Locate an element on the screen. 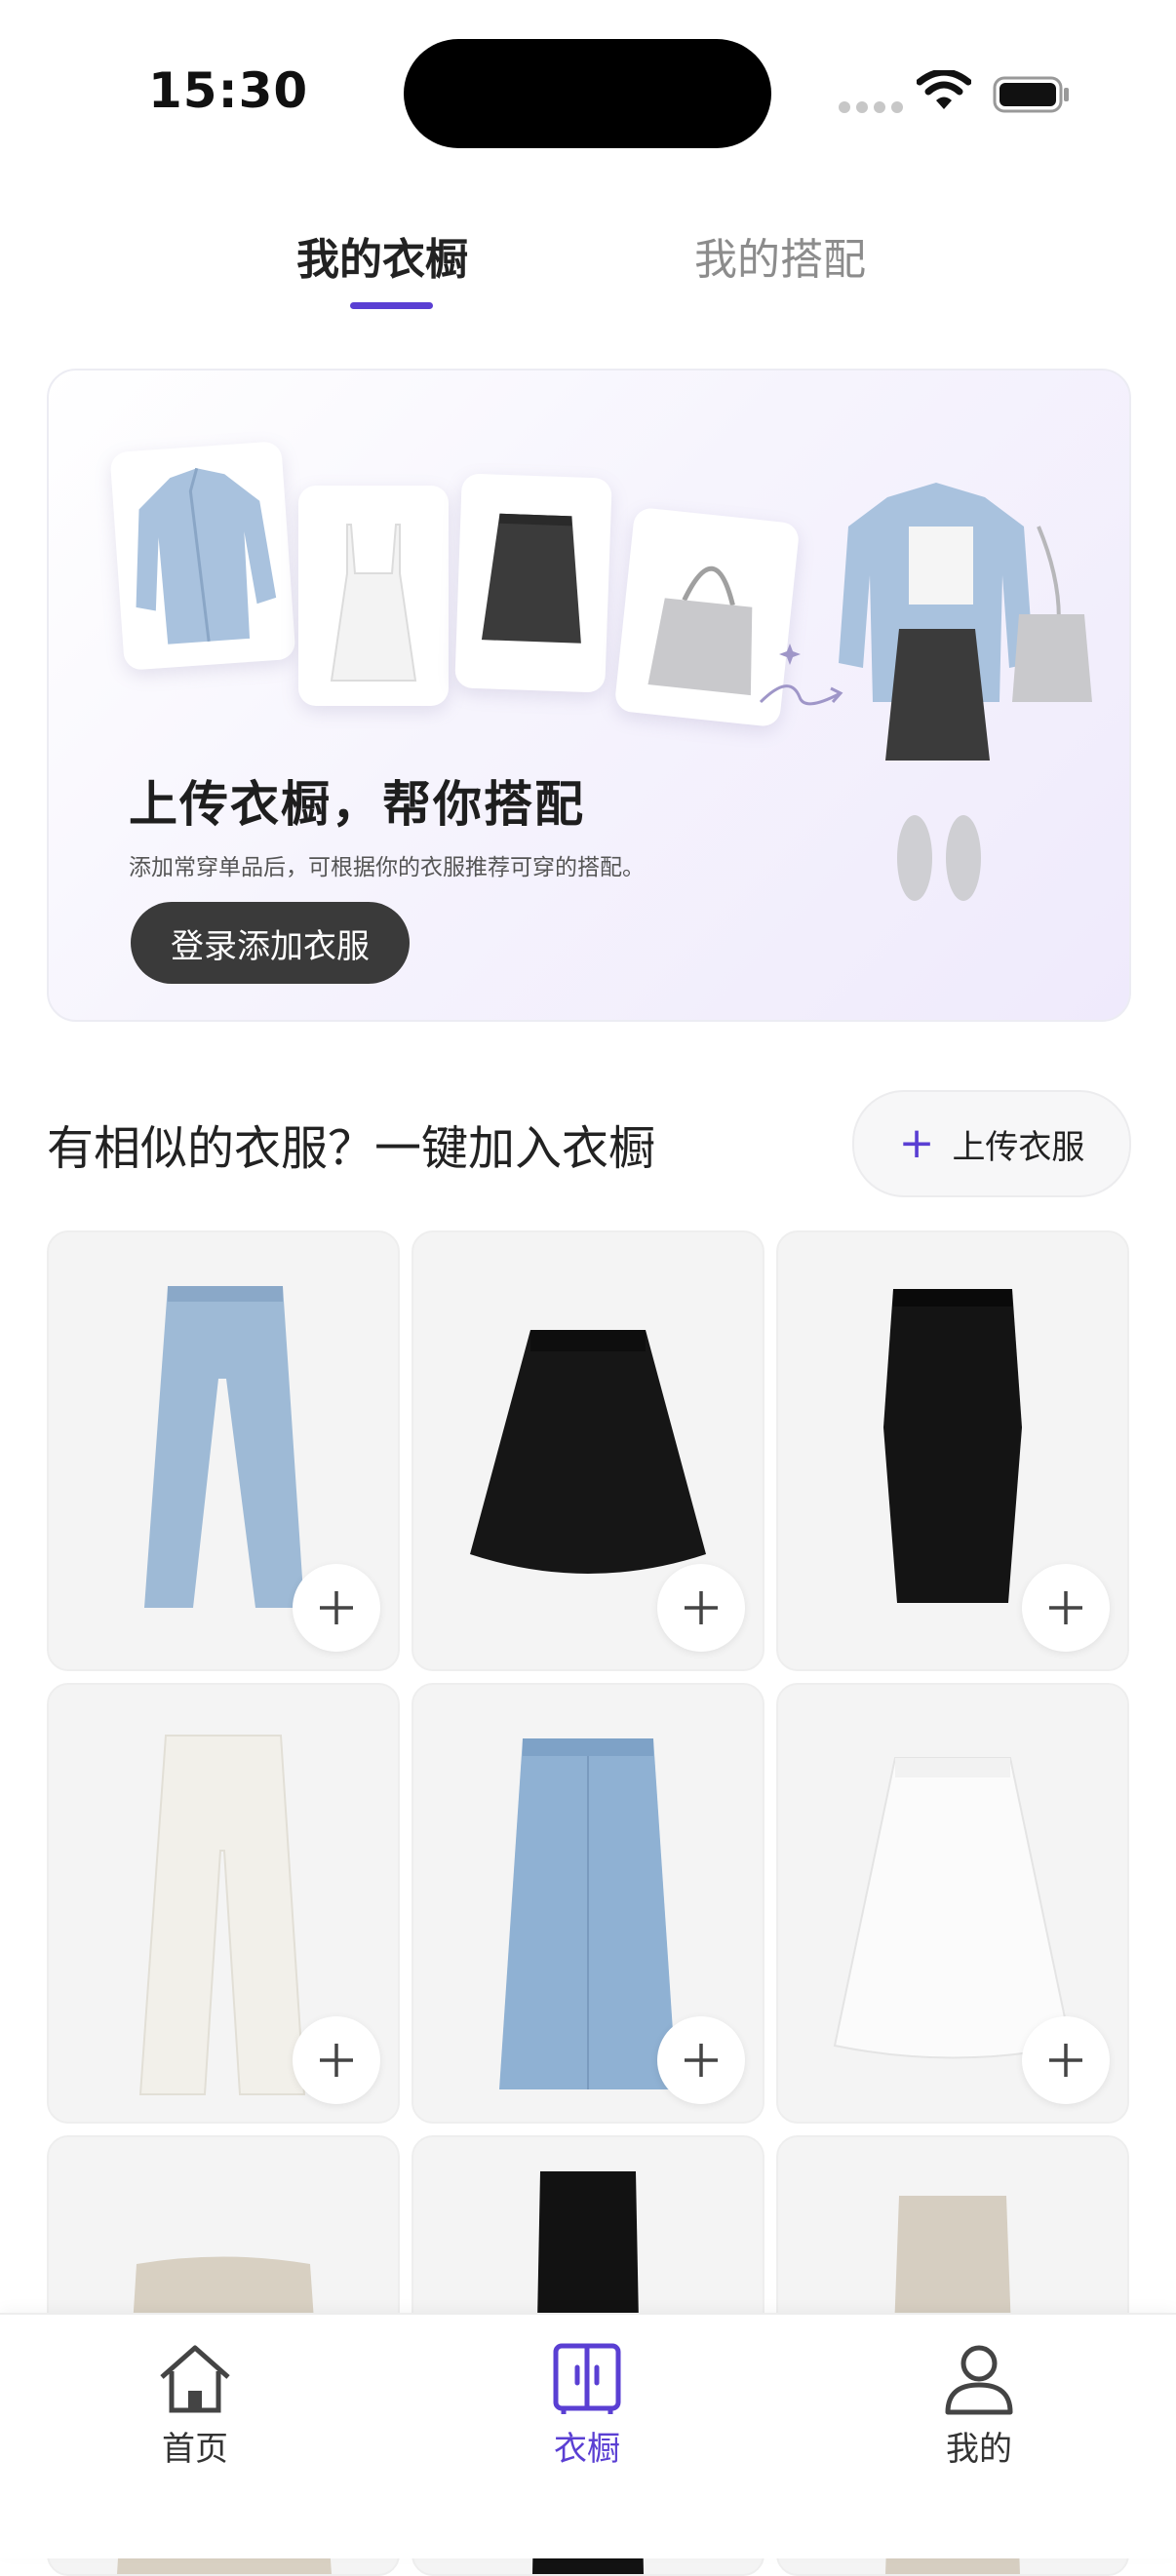 The height and width of the screenshot is (2576, 1176). cellular-signal-icon is located at coordinates (871, 107).